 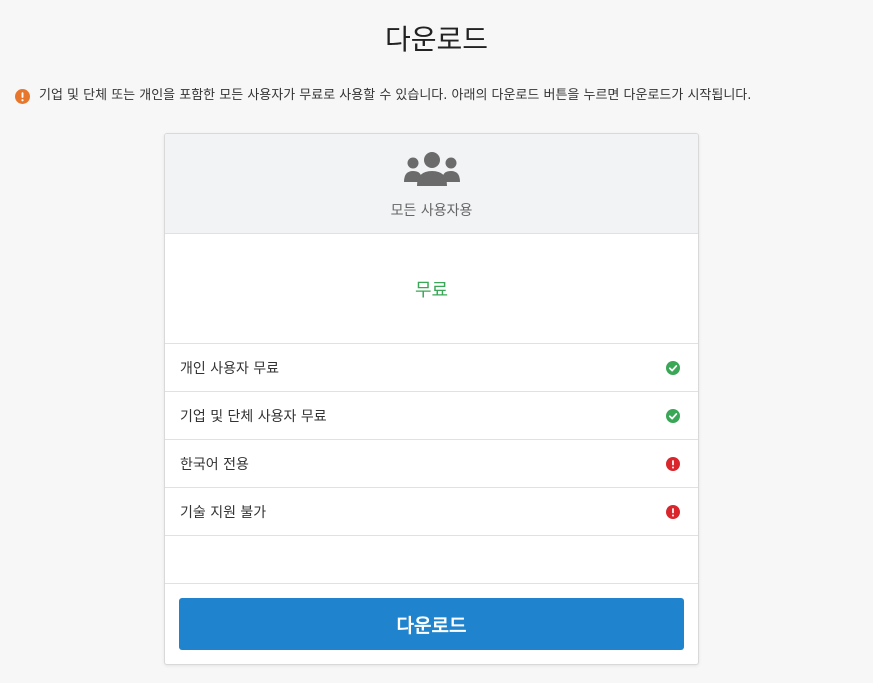 I want to click on users-icon, so click(x=431, y=169).